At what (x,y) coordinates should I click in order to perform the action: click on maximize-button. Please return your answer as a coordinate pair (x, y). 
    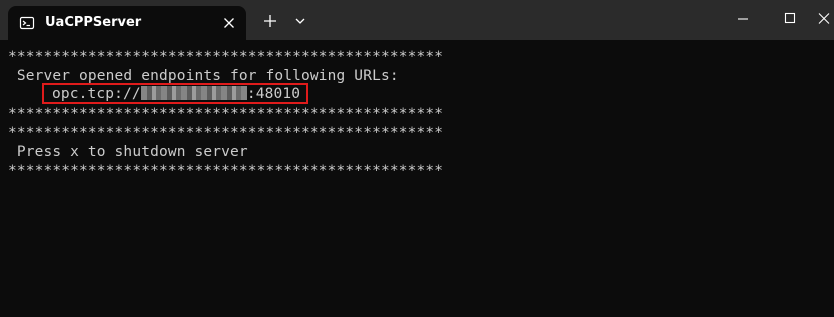
    Looking at the image, I should click on (789, 19).